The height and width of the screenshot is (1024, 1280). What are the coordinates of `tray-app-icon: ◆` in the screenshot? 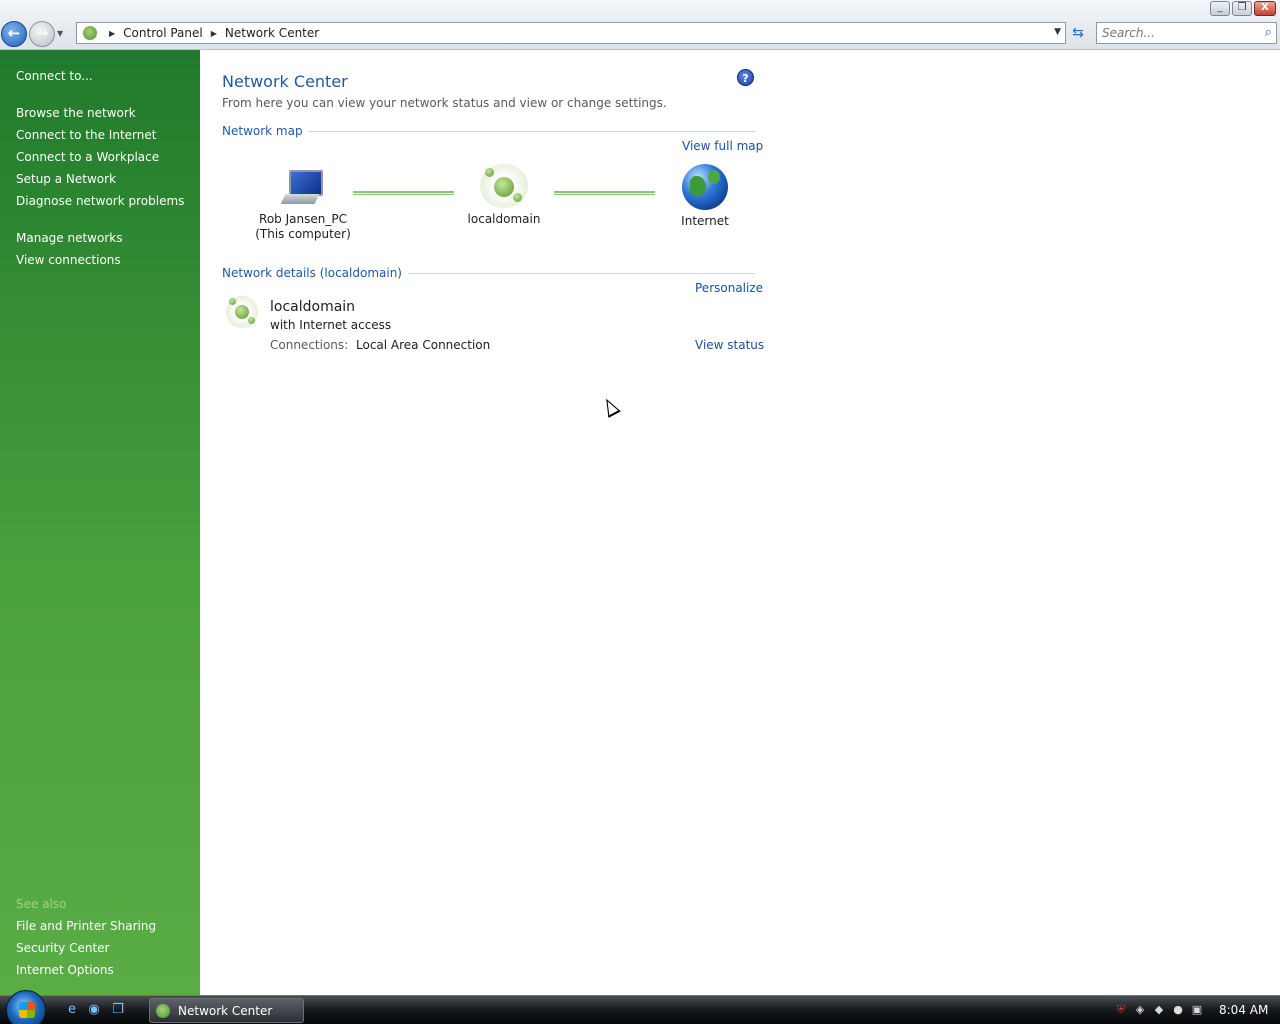 It's located at (1159, 1010).